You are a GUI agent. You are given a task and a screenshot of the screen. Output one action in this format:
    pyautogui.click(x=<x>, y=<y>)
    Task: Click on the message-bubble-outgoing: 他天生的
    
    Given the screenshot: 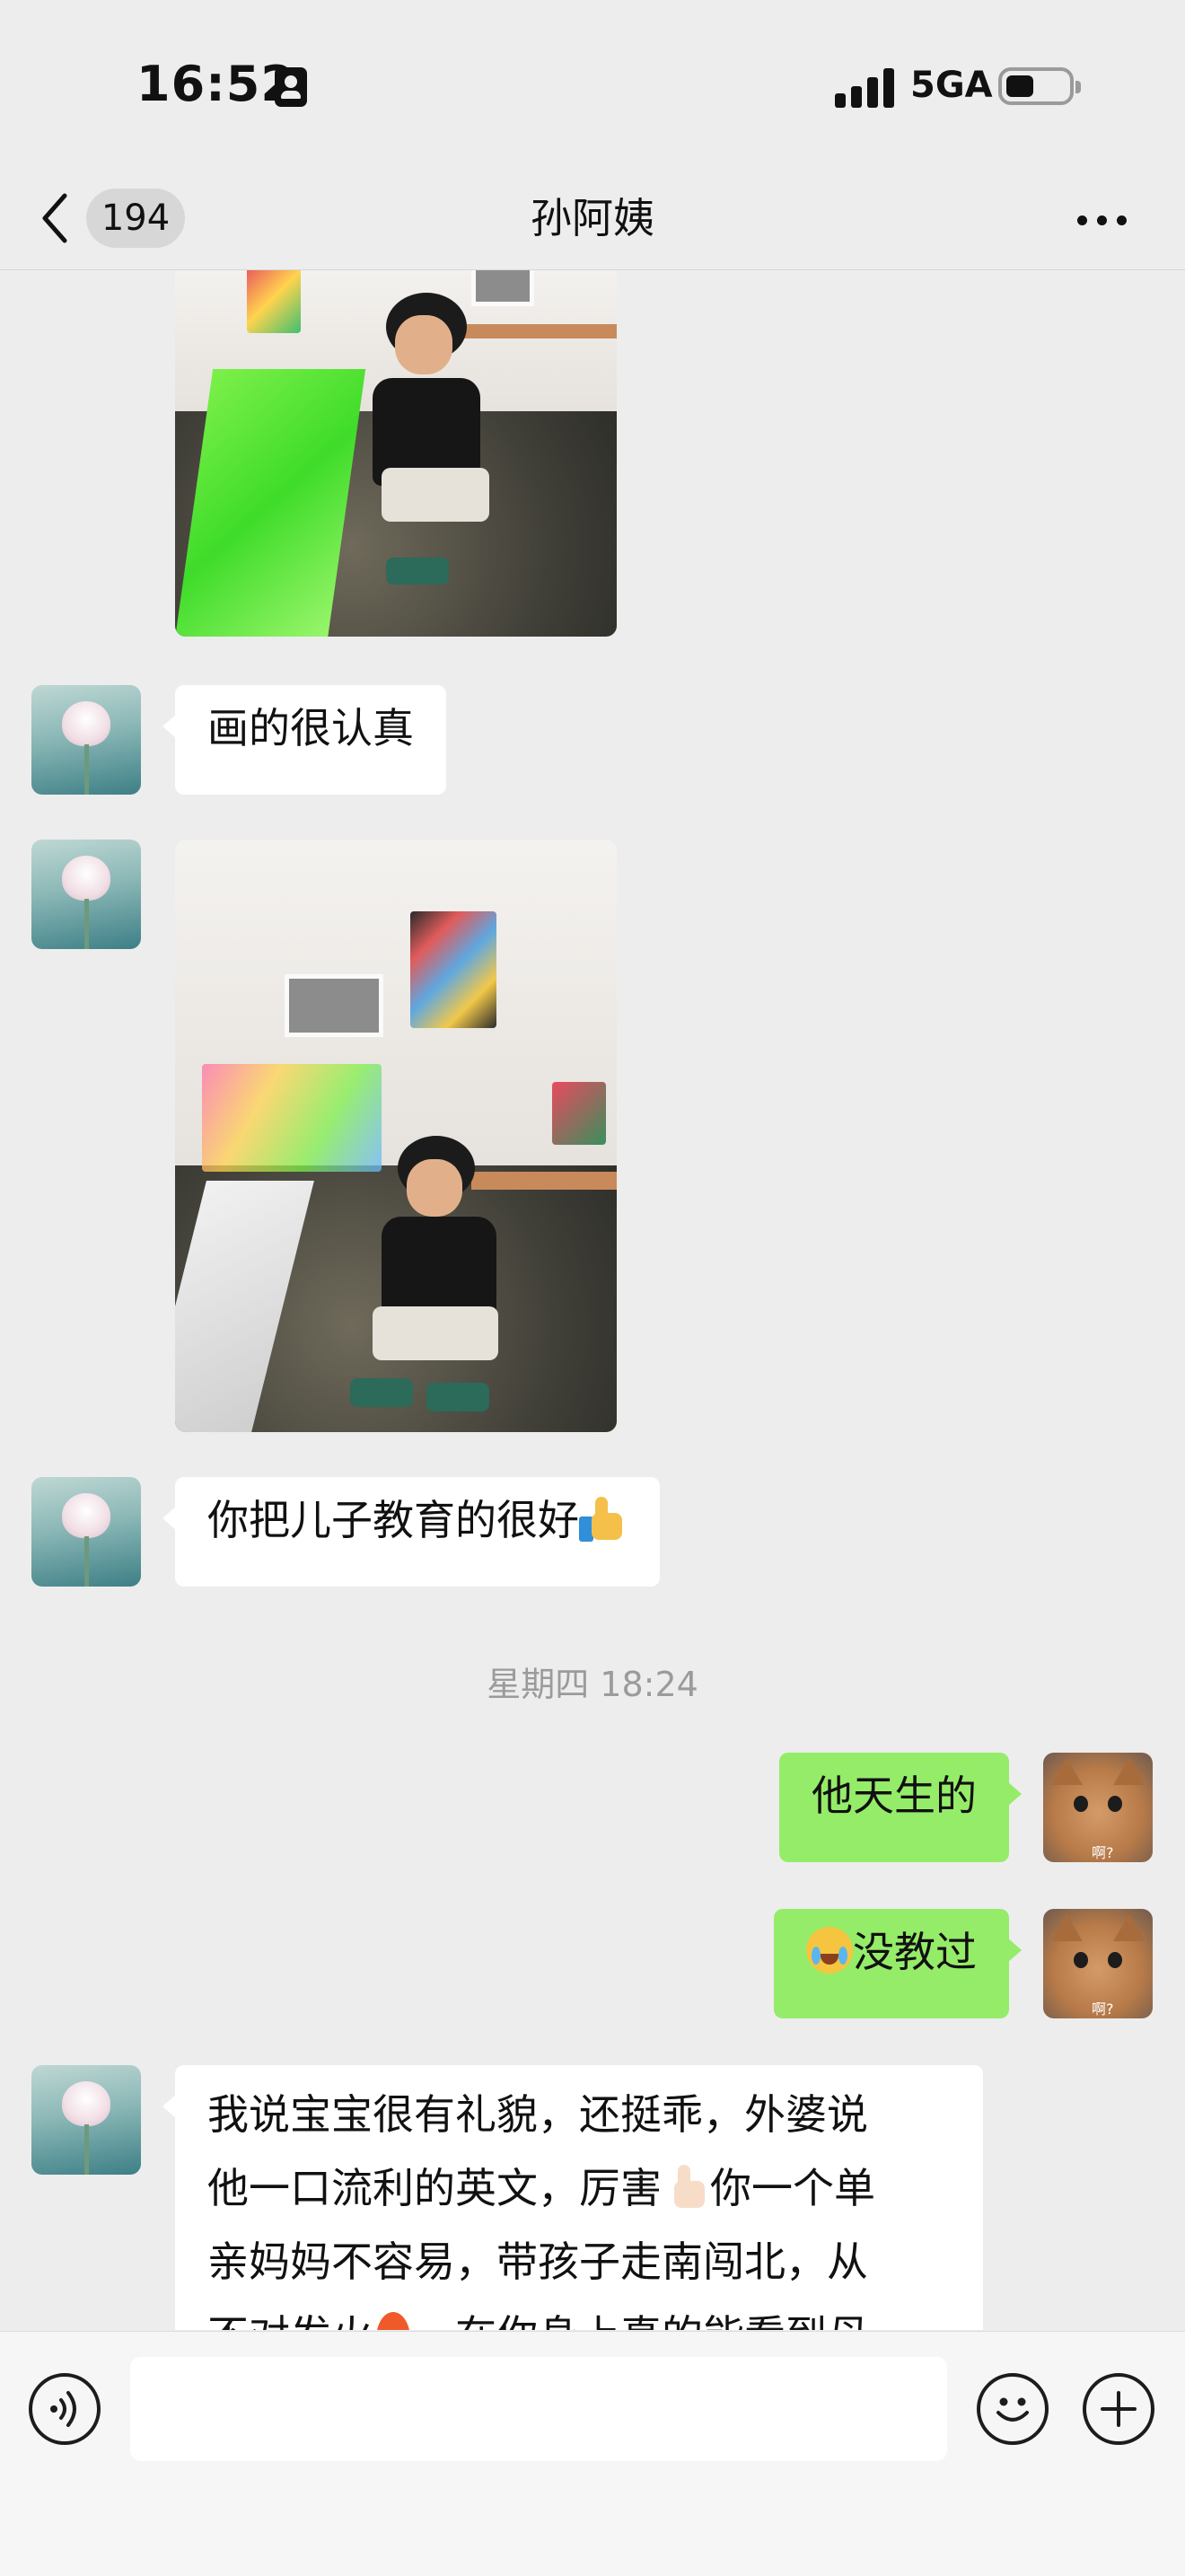 What is the action you would take?
    pyautogui.click(x=900, y=1807)
    